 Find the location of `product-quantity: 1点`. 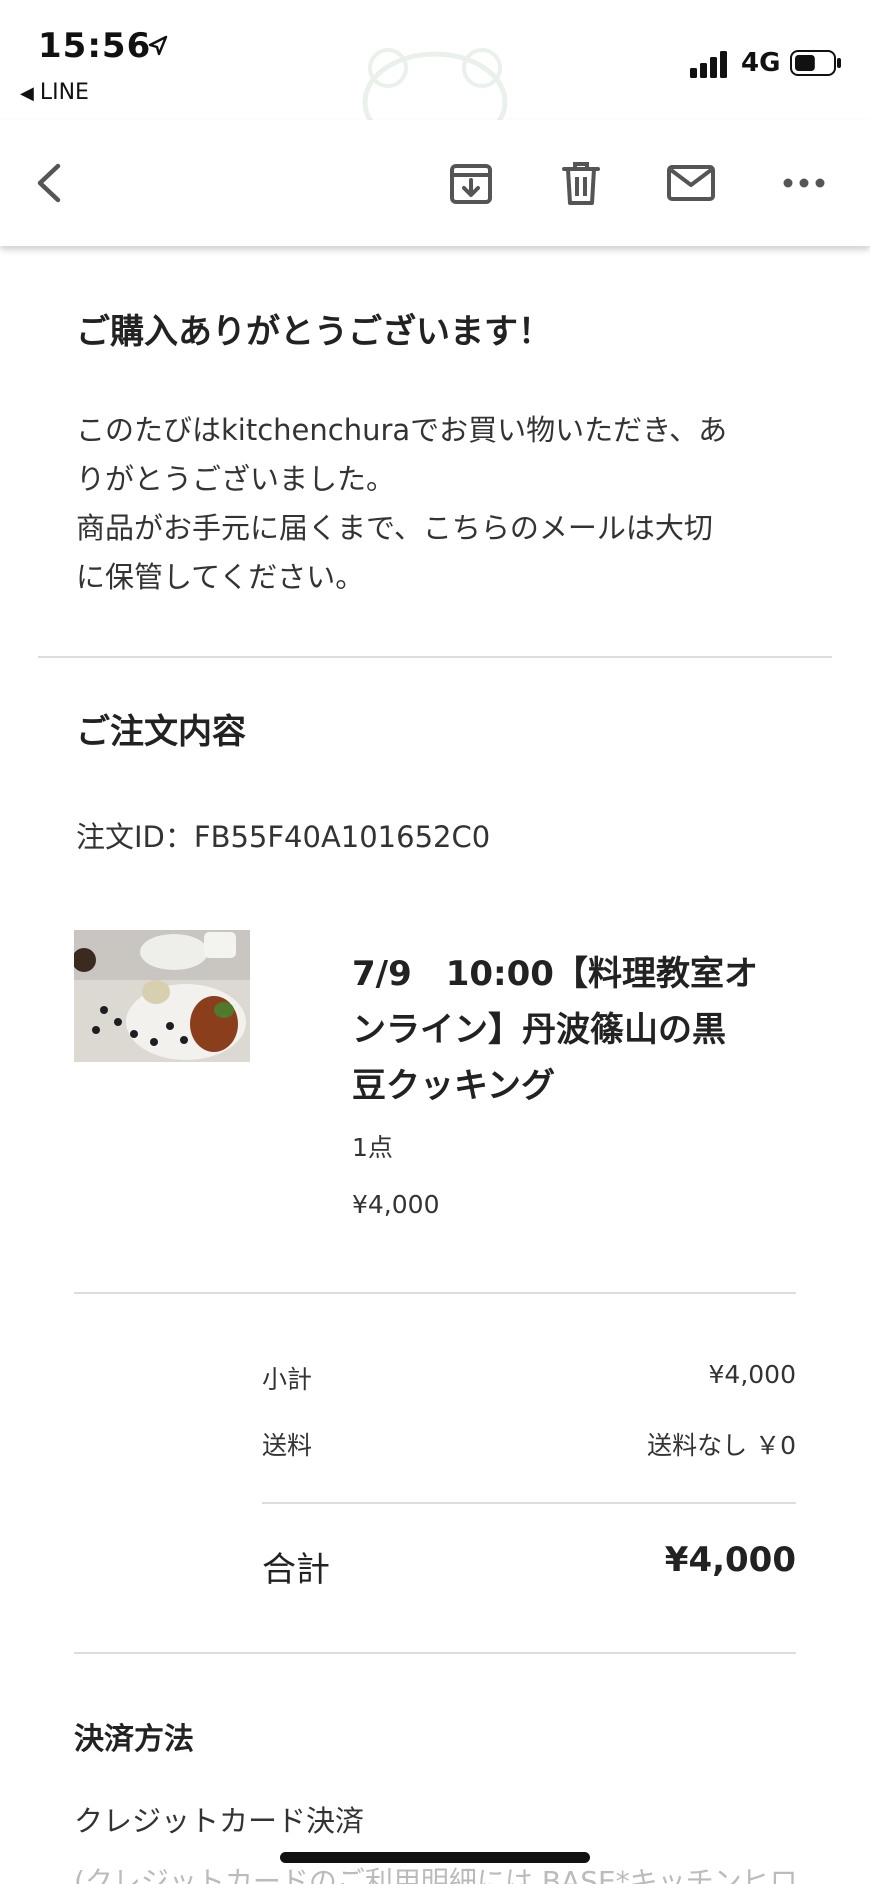

product-quantity: 1点 is located at coordinates (372, 1147).